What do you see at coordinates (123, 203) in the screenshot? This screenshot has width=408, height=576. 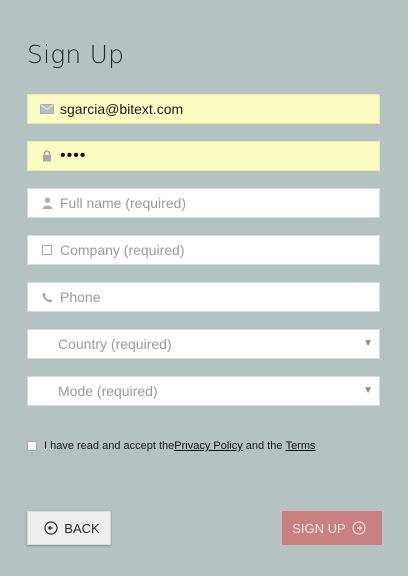 I see `full-name-placeholder: Full name (required)` at bounding box center [123, 203].